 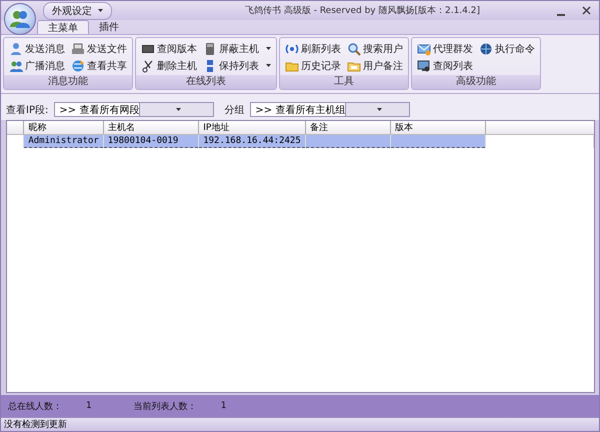 I want to click on table-cell: Administrator, so click(x=64, y=141).